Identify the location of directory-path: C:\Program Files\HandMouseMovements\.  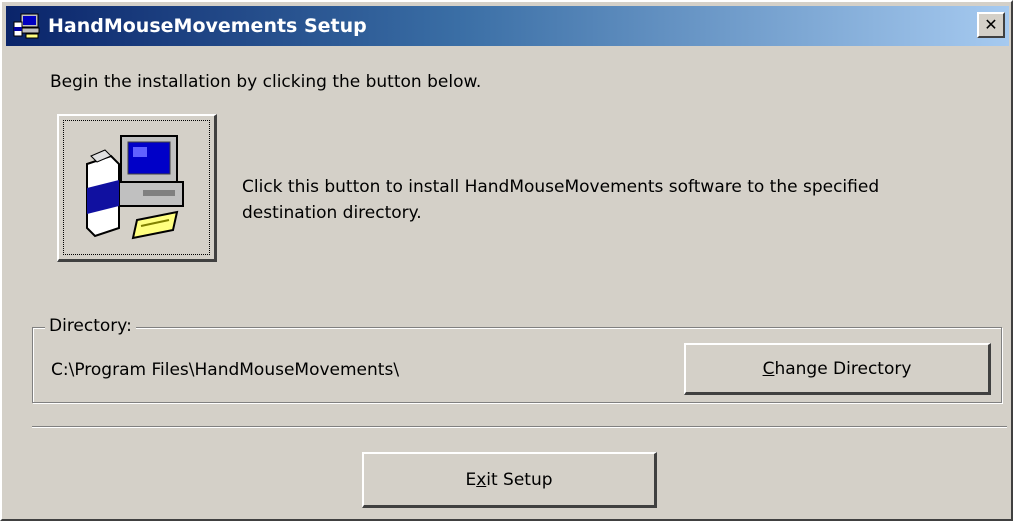
(225, 370).